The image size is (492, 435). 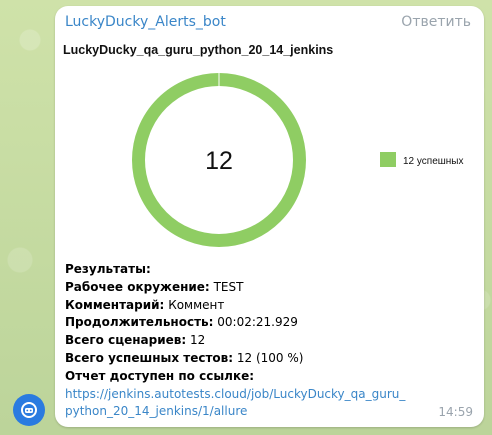 I want to click on chart-center-value: 12, so click(x=219, y=161).